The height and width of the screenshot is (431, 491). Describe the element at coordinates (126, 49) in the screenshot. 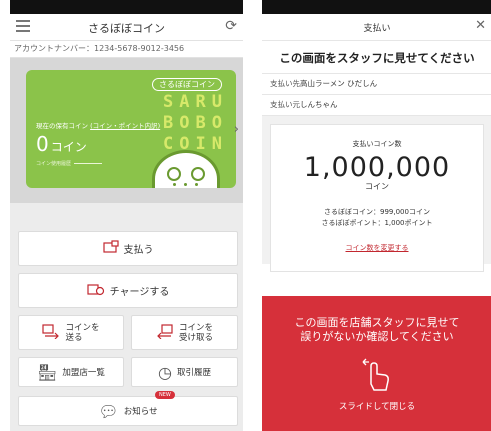

I see `account-number: アカウントナンバー：1234-5678-9012-3456` at that location.